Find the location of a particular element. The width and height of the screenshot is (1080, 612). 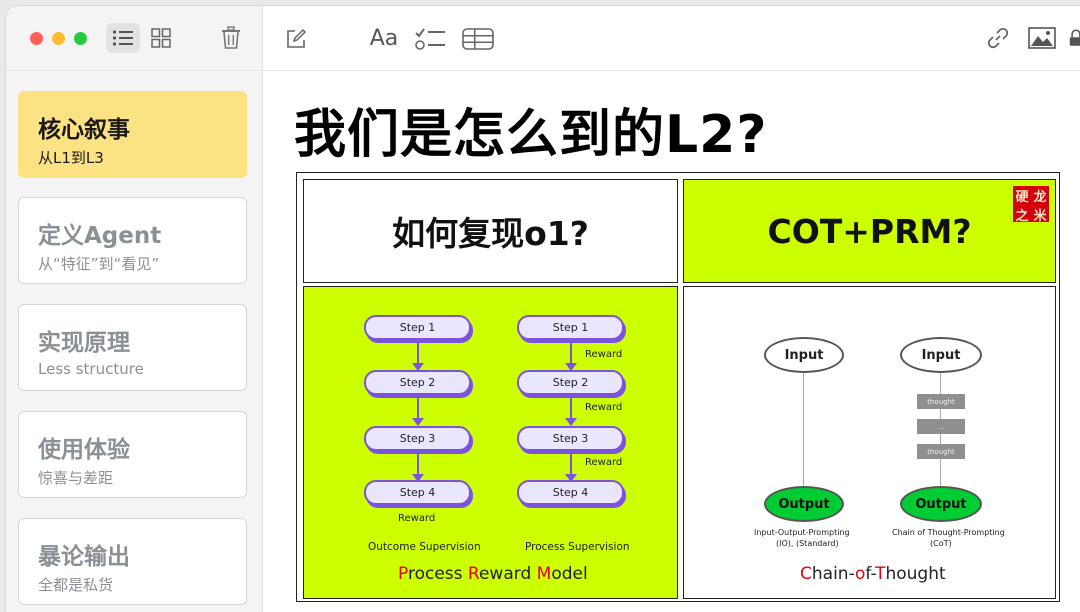

table-icon is located at coordinates (478, 39).